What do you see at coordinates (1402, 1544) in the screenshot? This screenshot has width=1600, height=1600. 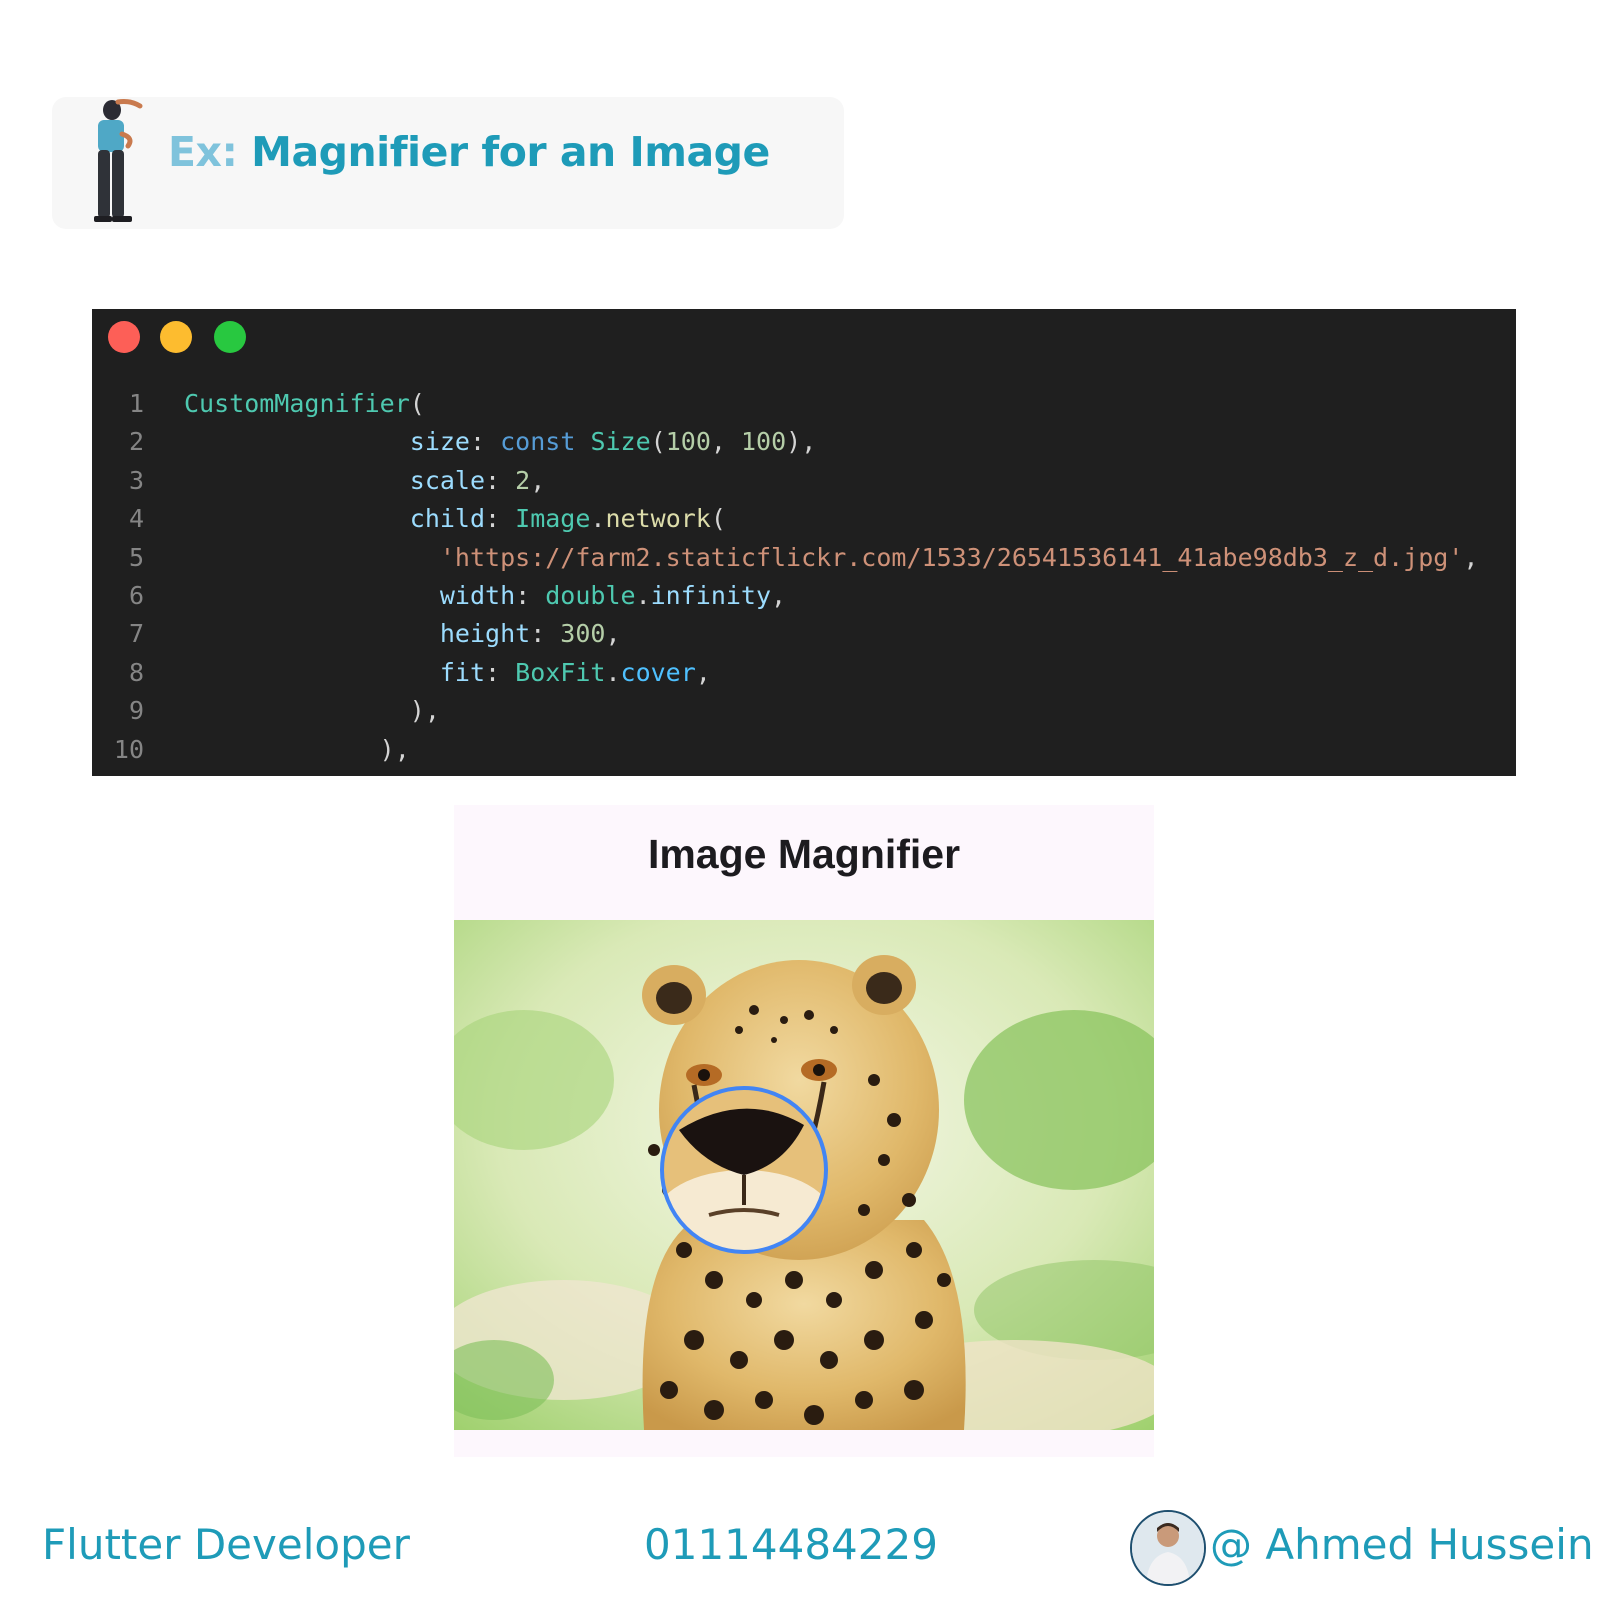 I see `footer-handle: @ Ahmed Hussein` at bounding box center [1402, 1544].